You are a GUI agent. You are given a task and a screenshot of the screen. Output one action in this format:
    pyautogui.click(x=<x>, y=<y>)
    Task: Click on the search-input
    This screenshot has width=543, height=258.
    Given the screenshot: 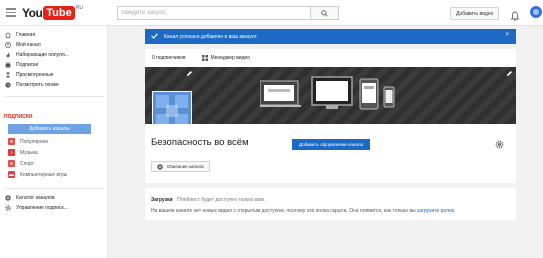 What is the action you would take?
    pyautogui.click(x=213, y=13)
    